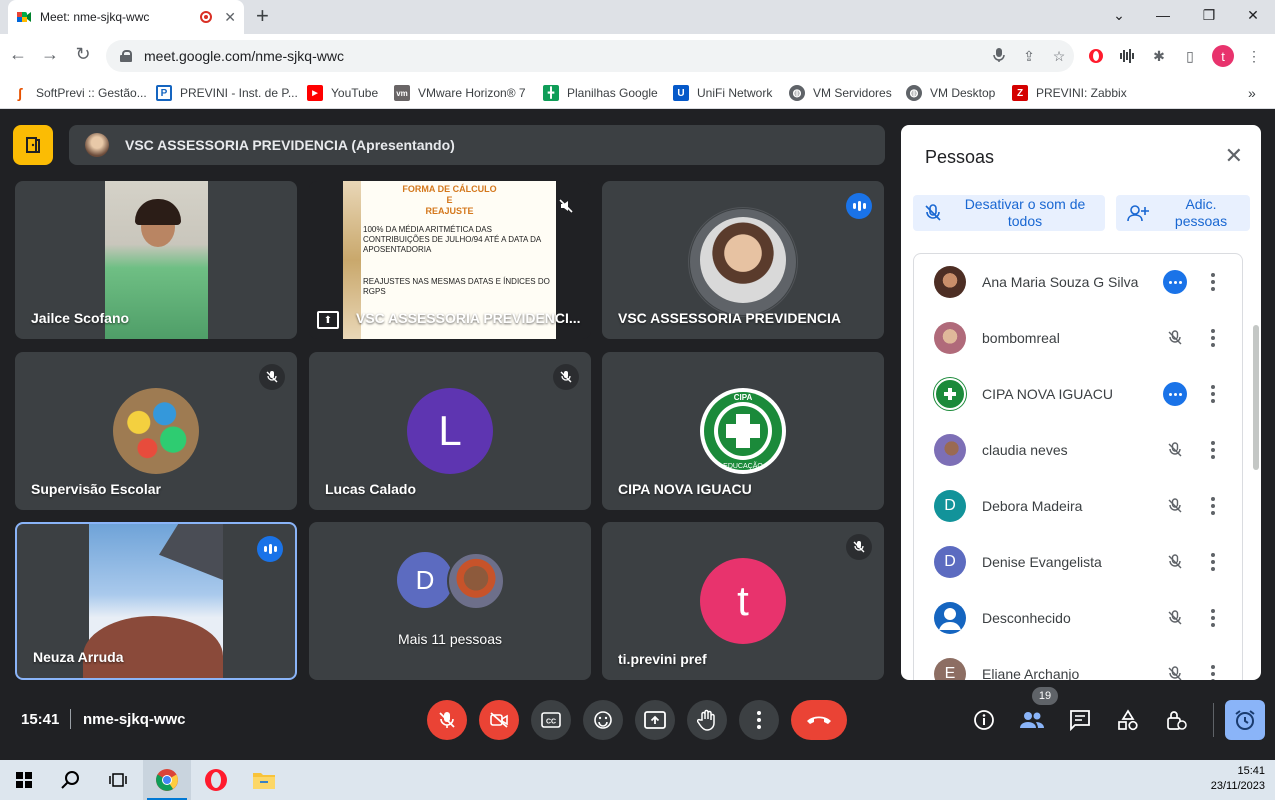 The height and width of the screenshot is (800, 1275). I want to click on microphone-toggle-button, so click(447, 720).